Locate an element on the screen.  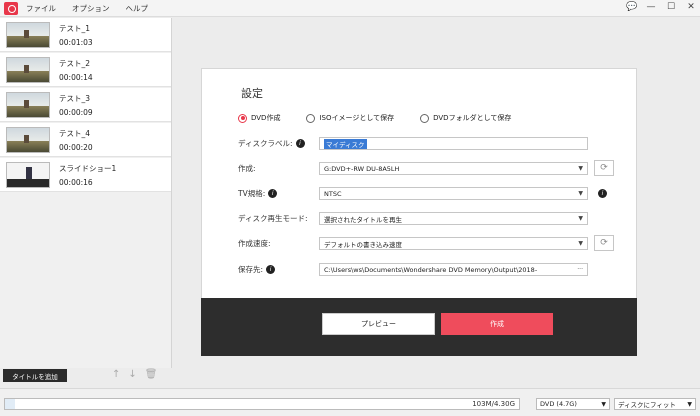
status-bar: 103M/4.30G DVD (4.7G) ▼ ディスクにフィット ▼ is located at coordinates (350, 402).